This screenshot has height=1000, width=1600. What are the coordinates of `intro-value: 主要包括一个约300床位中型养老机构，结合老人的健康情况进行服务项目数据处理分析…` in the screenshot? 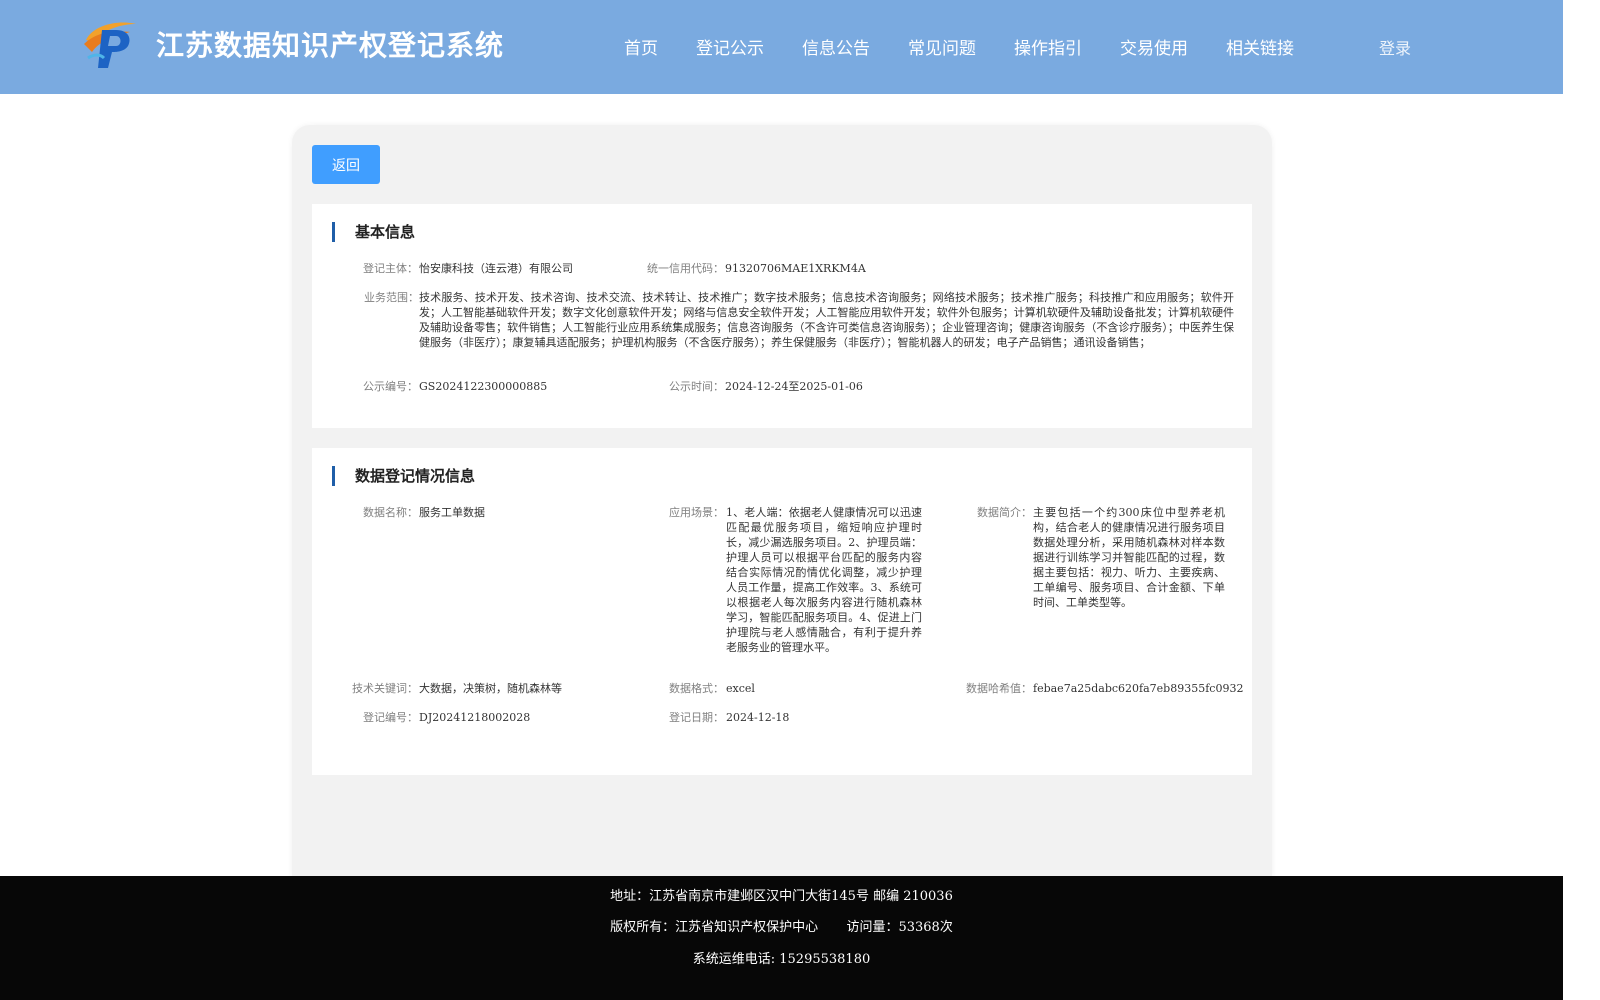 It's located at (1129, 557).